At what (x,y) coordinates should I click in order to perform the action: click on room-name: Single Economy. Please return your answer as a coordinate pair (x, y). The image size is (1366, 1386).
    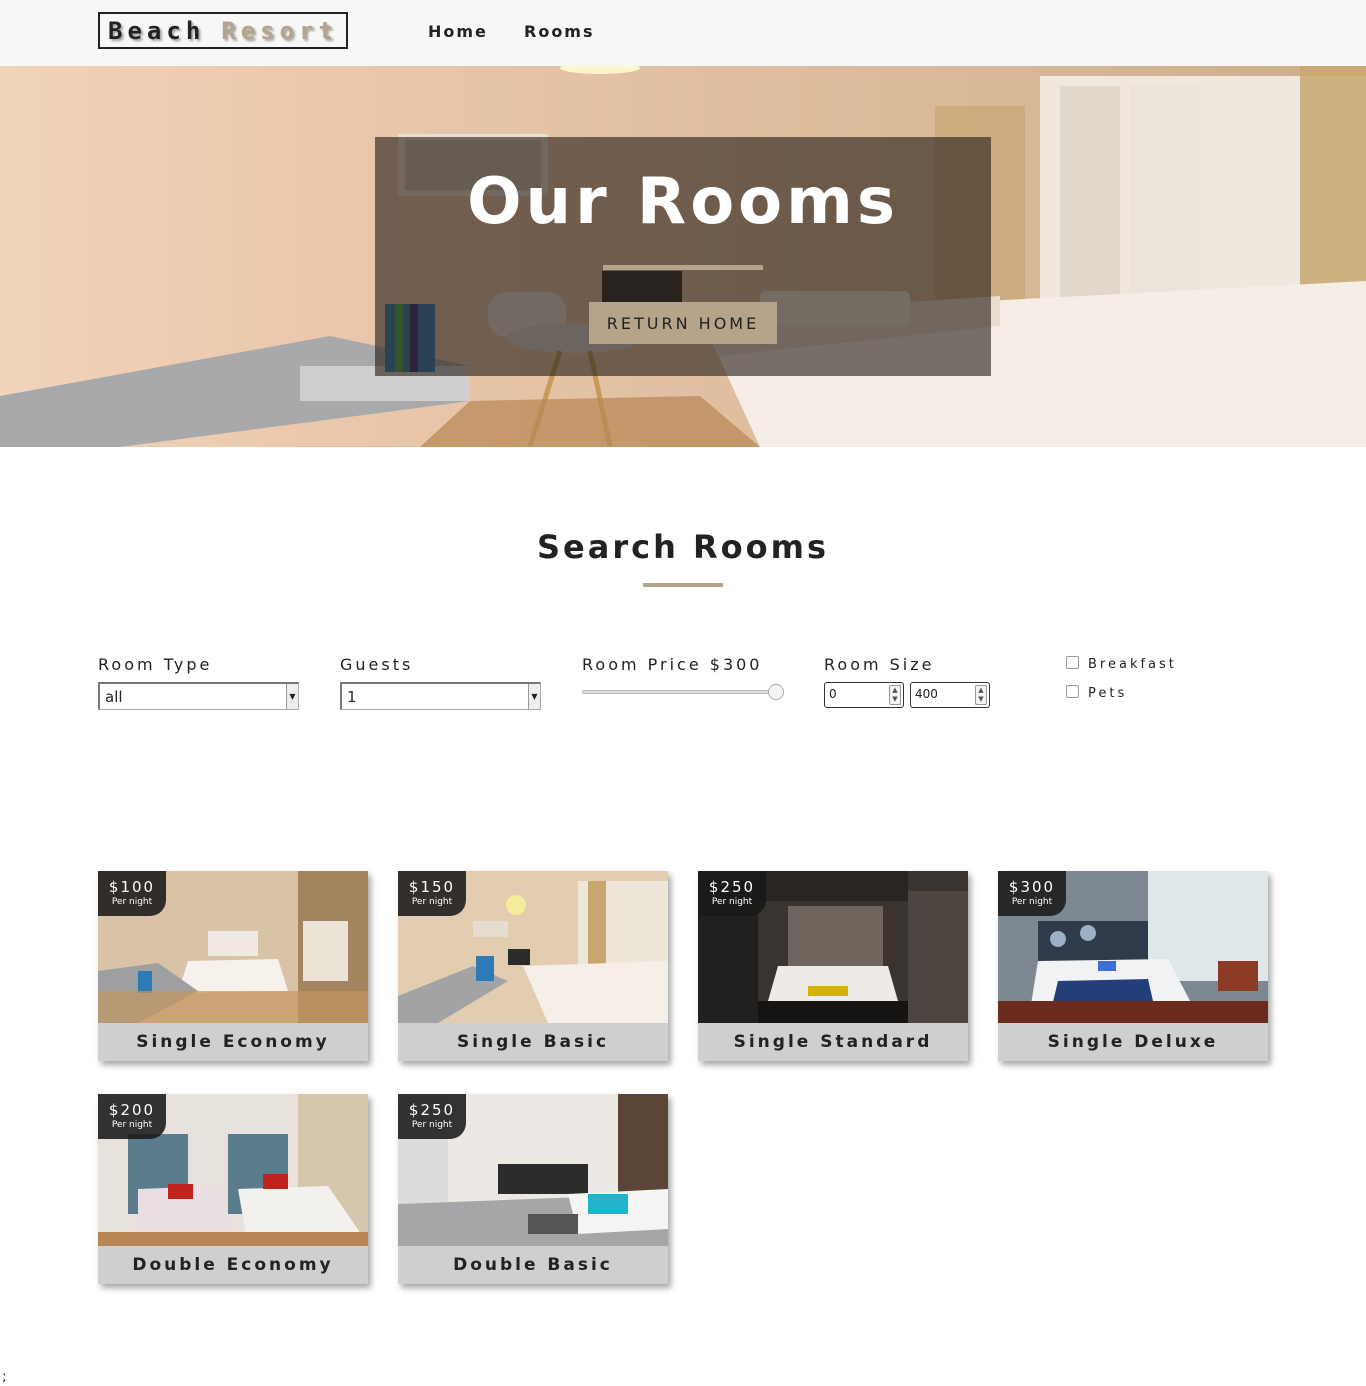
    Looking at the image, I should click on (233, 1042).